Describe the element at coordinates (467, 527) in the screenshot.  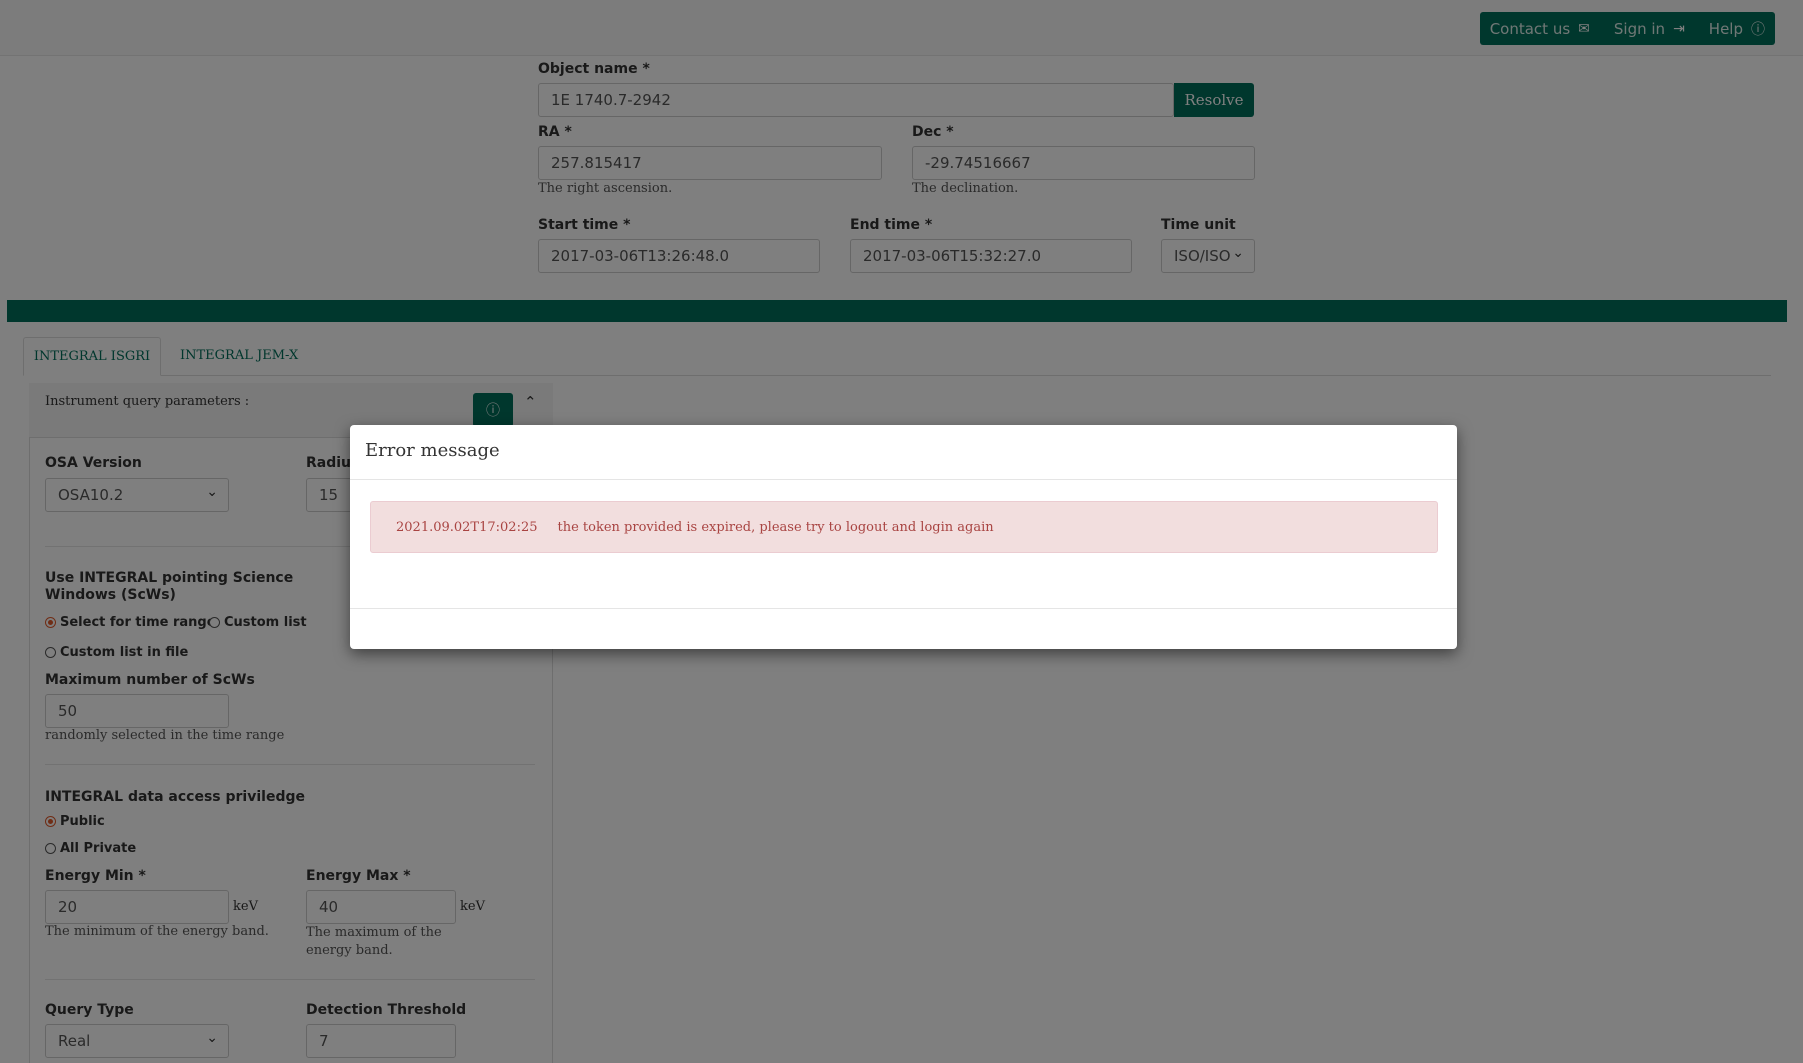
I see `error-timestamp: 2021.09.02T17:02:25` at that location.